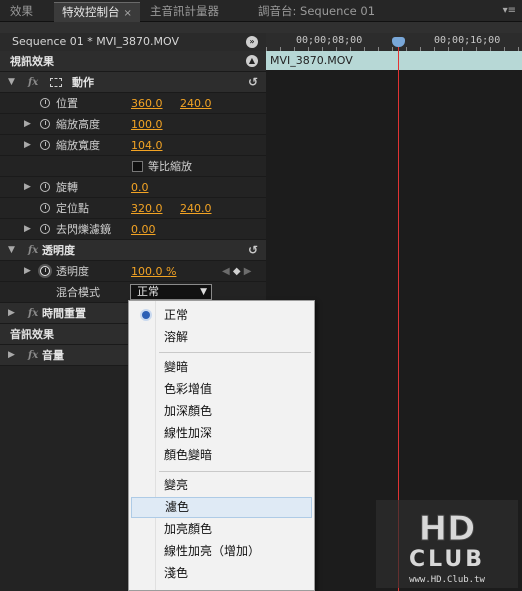 The height and width of the screenshot is (591, 522). I want to click on motion-effect-row: ▼ fx 動作 ↺, so click(133, 82).